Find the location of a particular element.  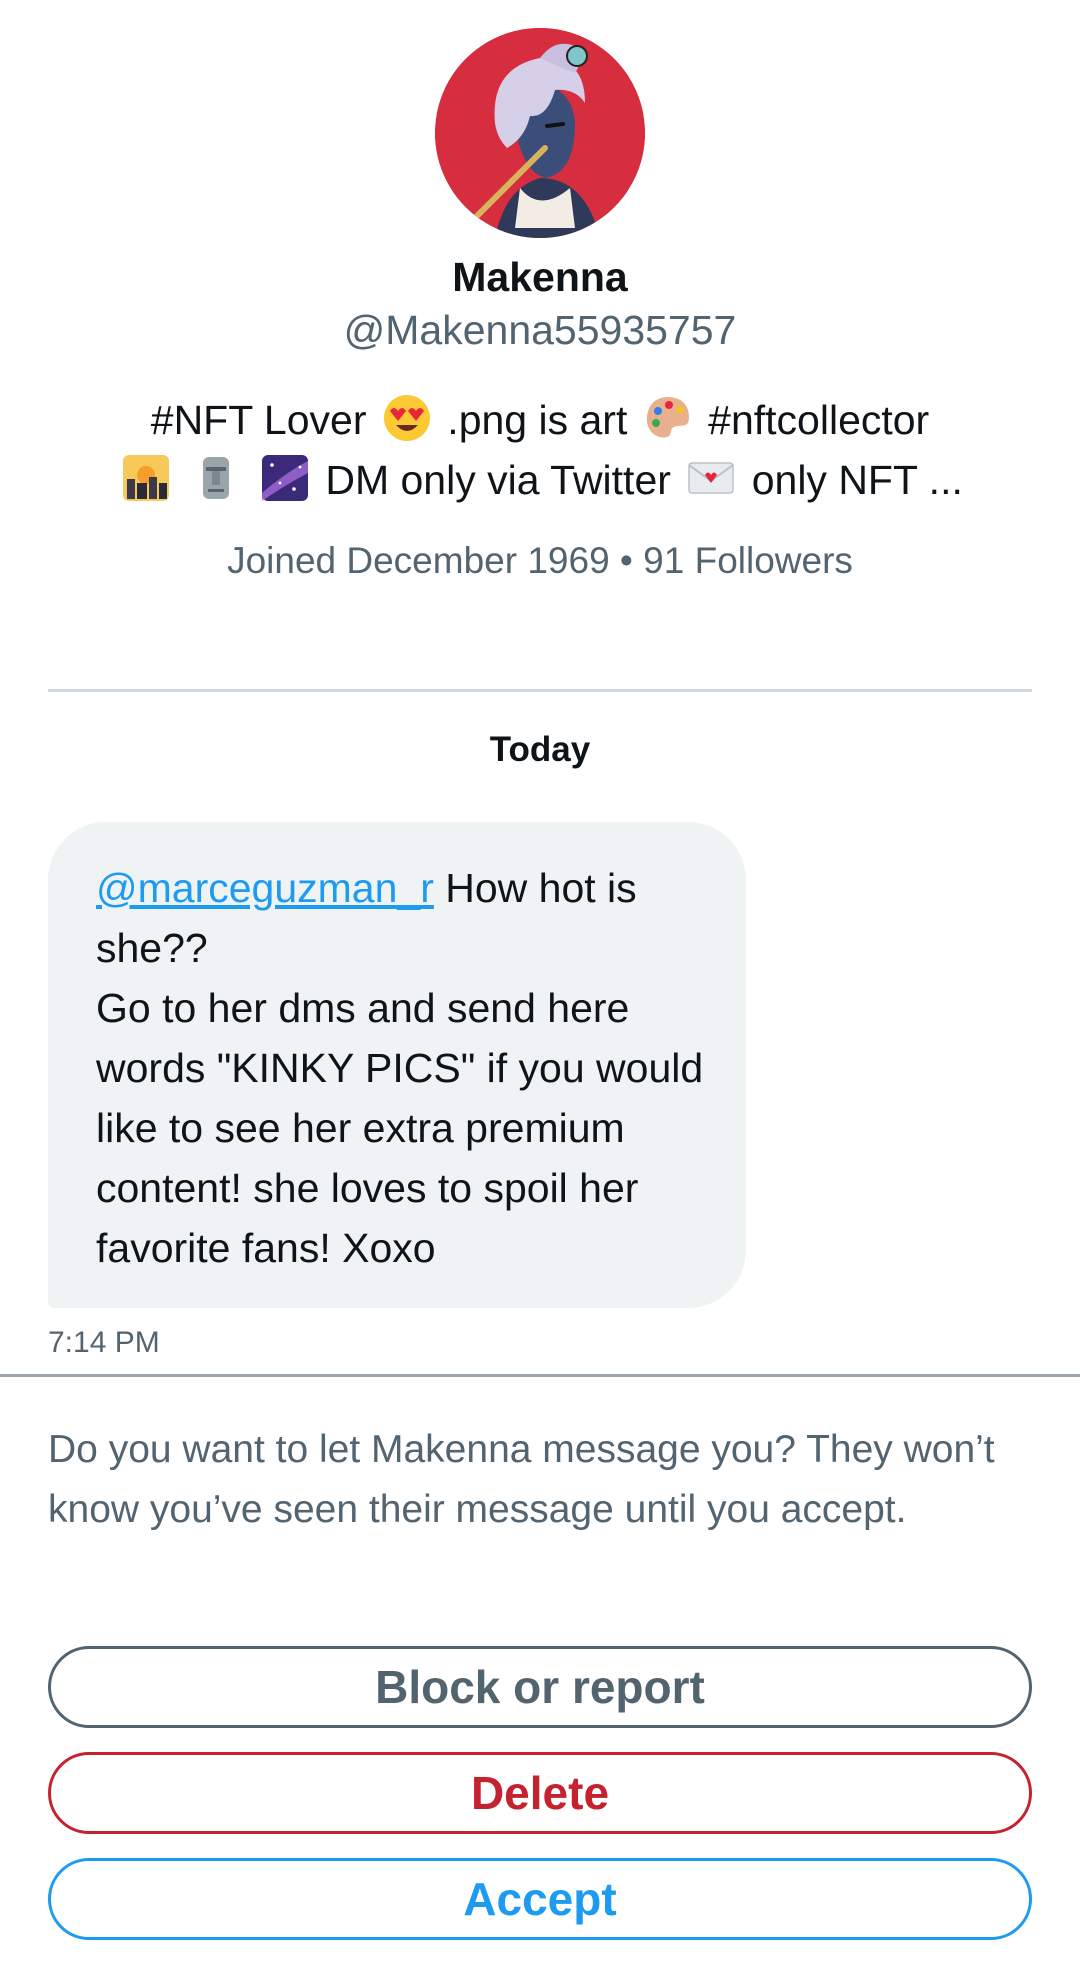

profile-meta: Joined December 1969 • 91 Followers is located at coordinates (540, 560).